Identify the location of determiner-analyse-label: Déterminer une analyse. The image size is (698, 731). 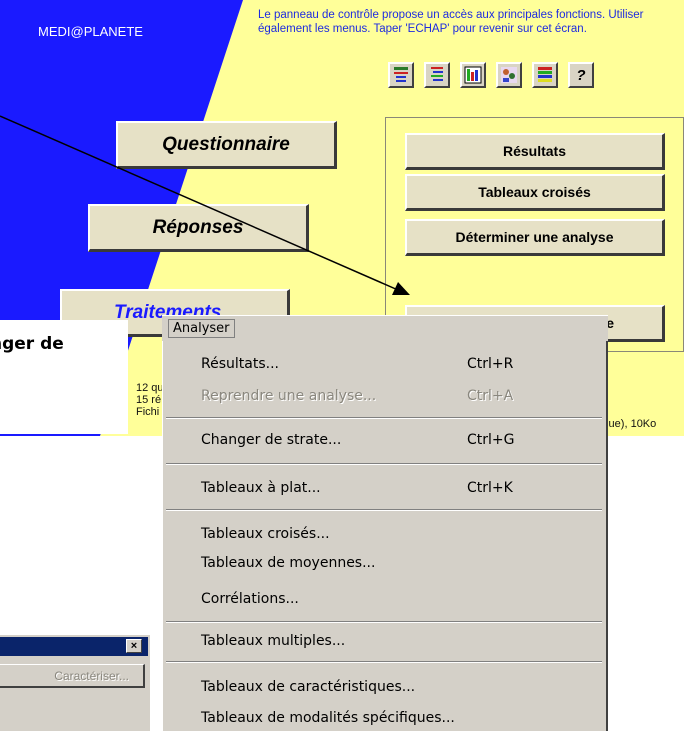
(534, 237).